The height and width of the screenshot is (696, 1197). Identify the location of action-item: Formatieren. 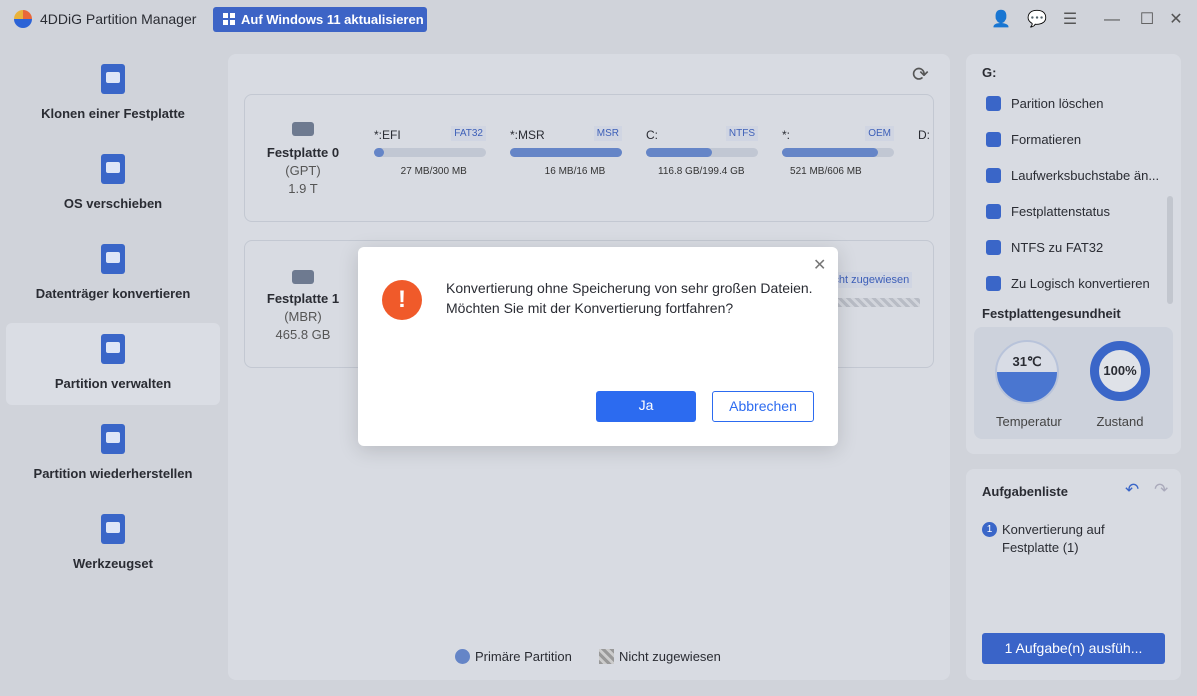
(1033, 139).